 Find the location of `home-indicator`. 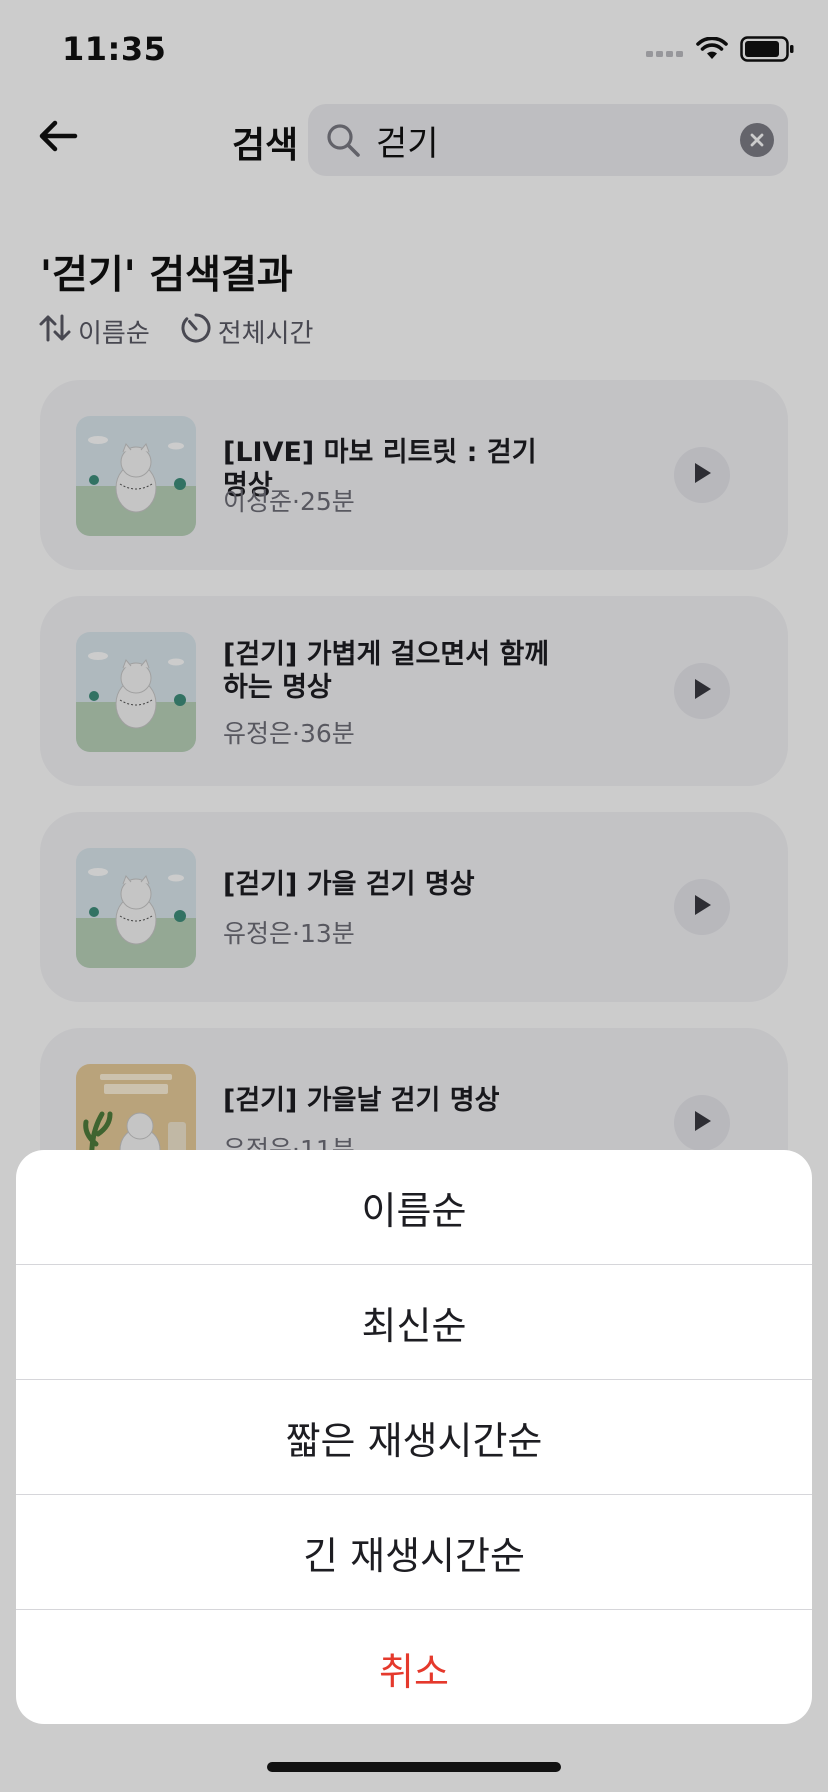

home-indicator is located at coordinates (414, 1767).